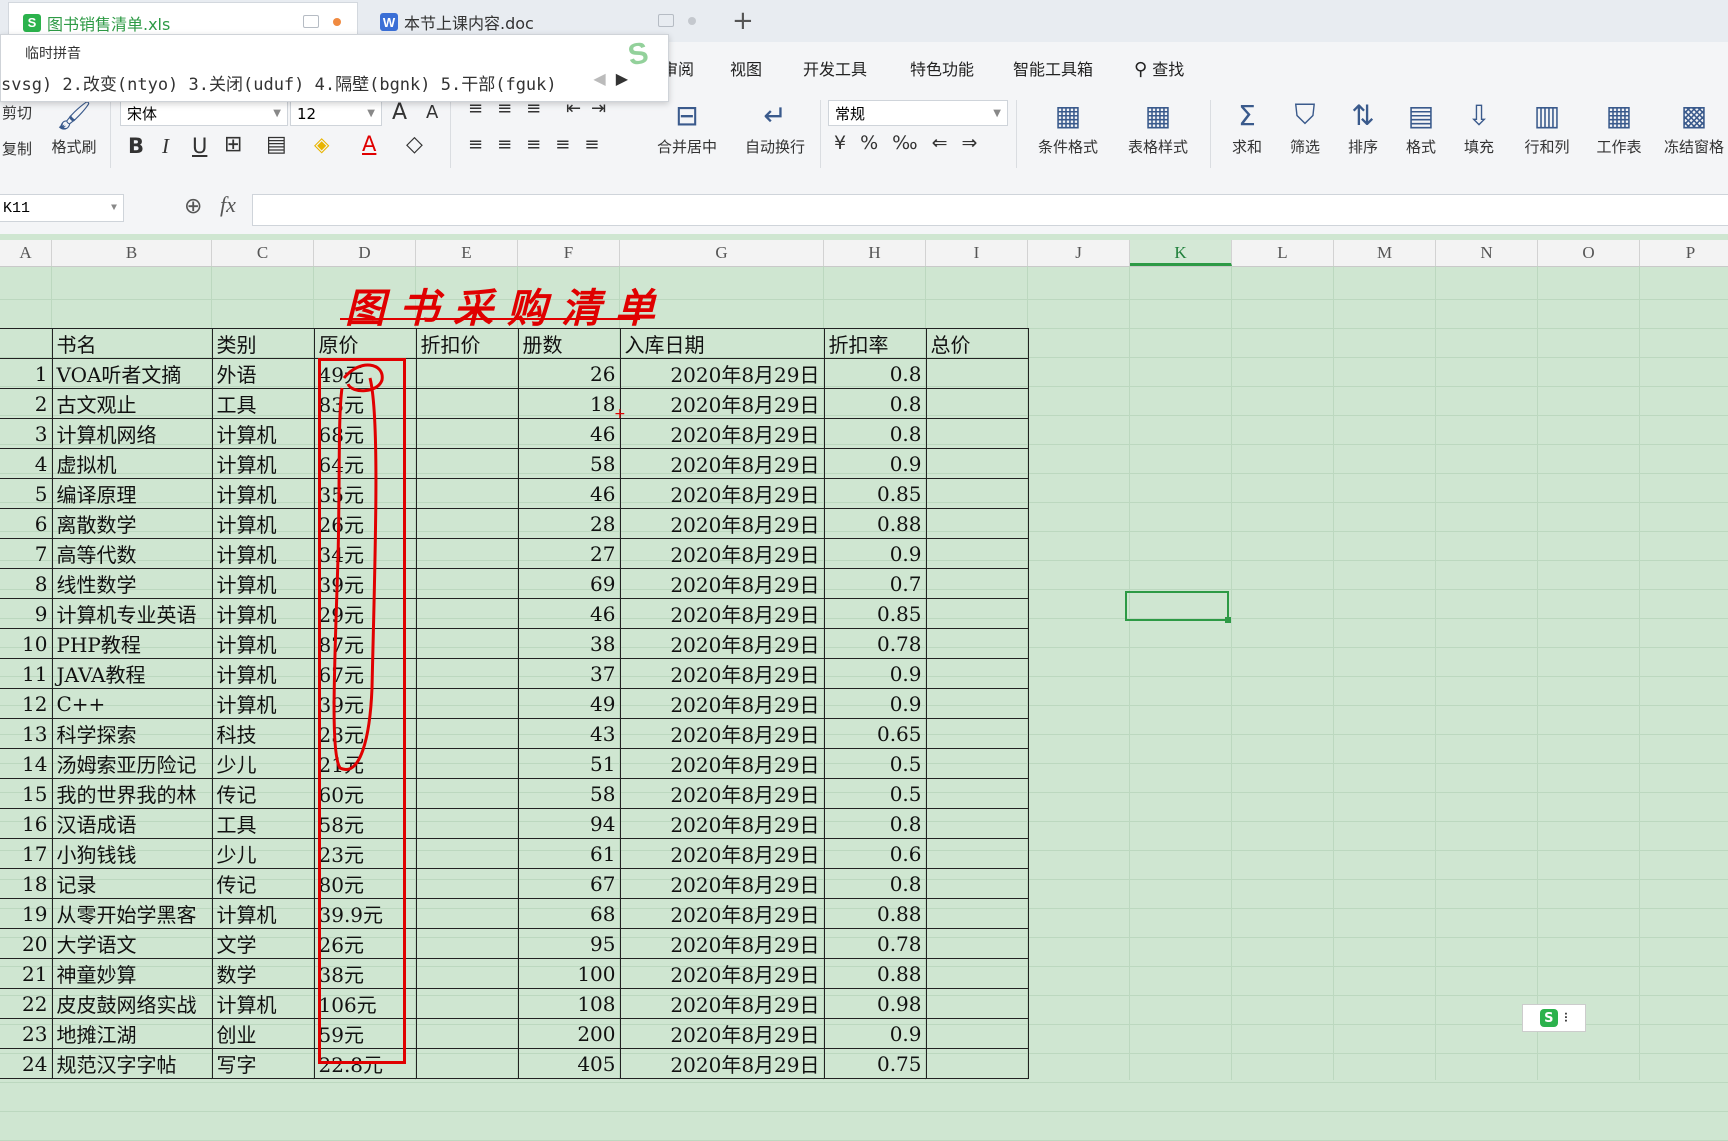  What do you see at coordinates (875, 523) in the screenshot?
I see `cell-discount-rate: 0.88` at bounding box center [875, 523].